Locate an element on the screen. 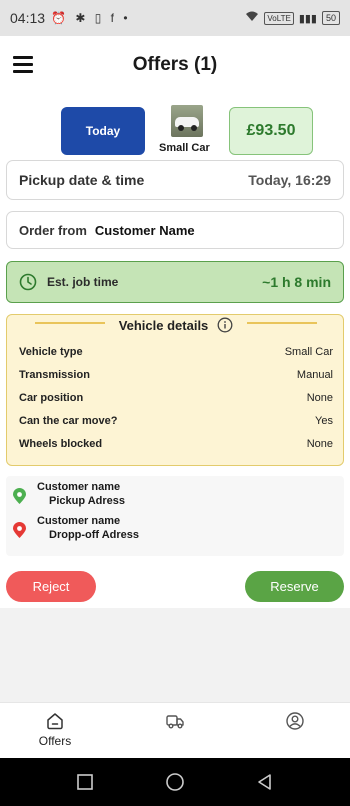  divider-right is located at coordinates (282, 323).